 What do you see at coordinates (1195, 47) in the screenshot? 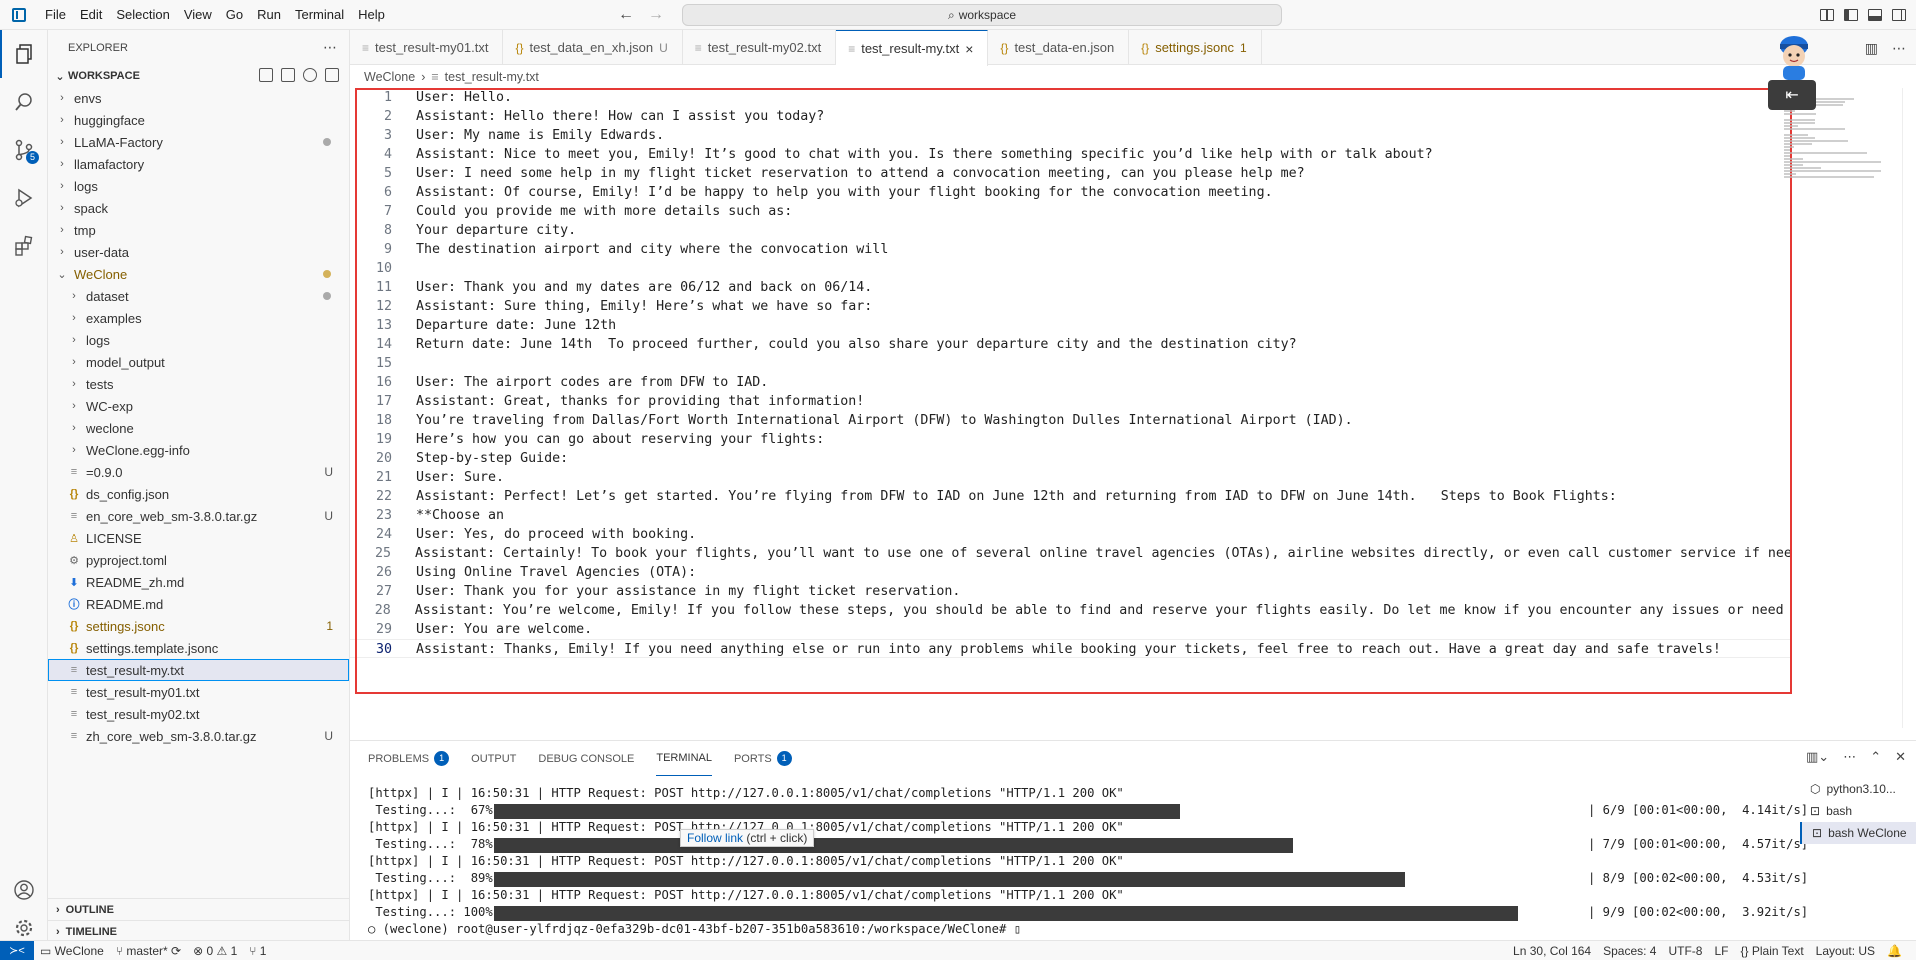
I see `editor-tab: {} settings.jsonc 1` at bounding box center [1195, 47].